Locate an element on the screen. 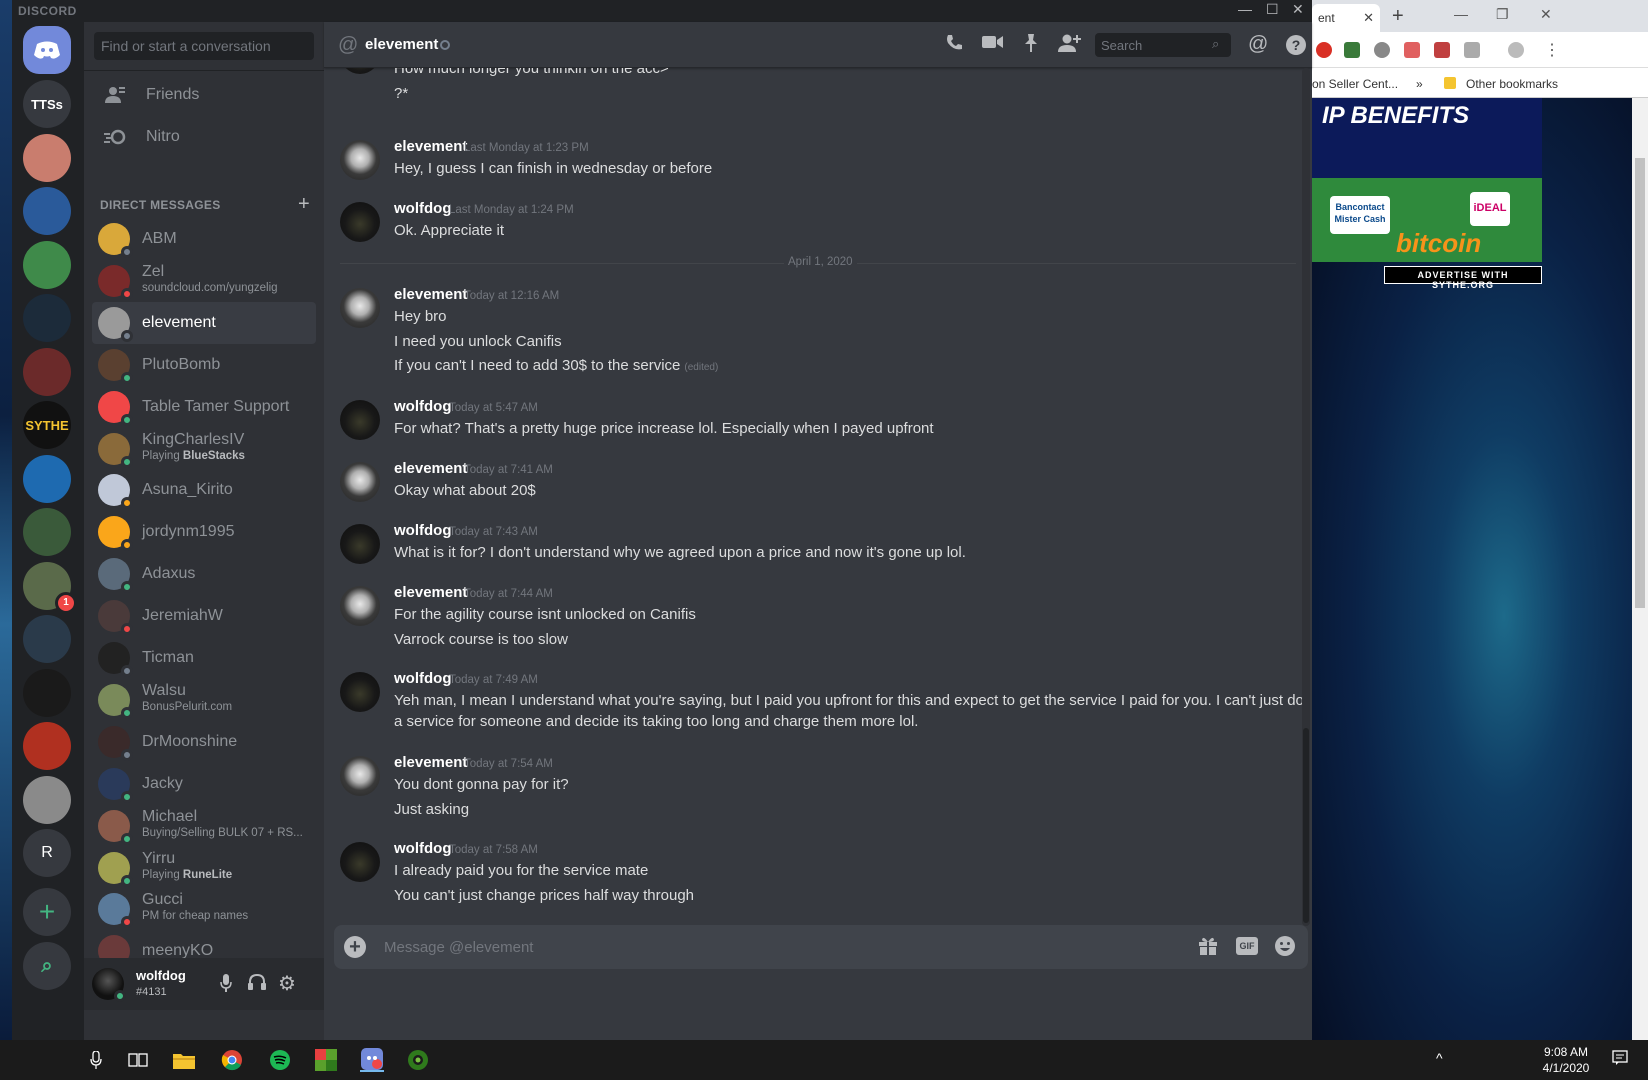 This screenshot has height=1080, width=1648. dm-item: PlutoBomb is located at coordinates (204, 365).